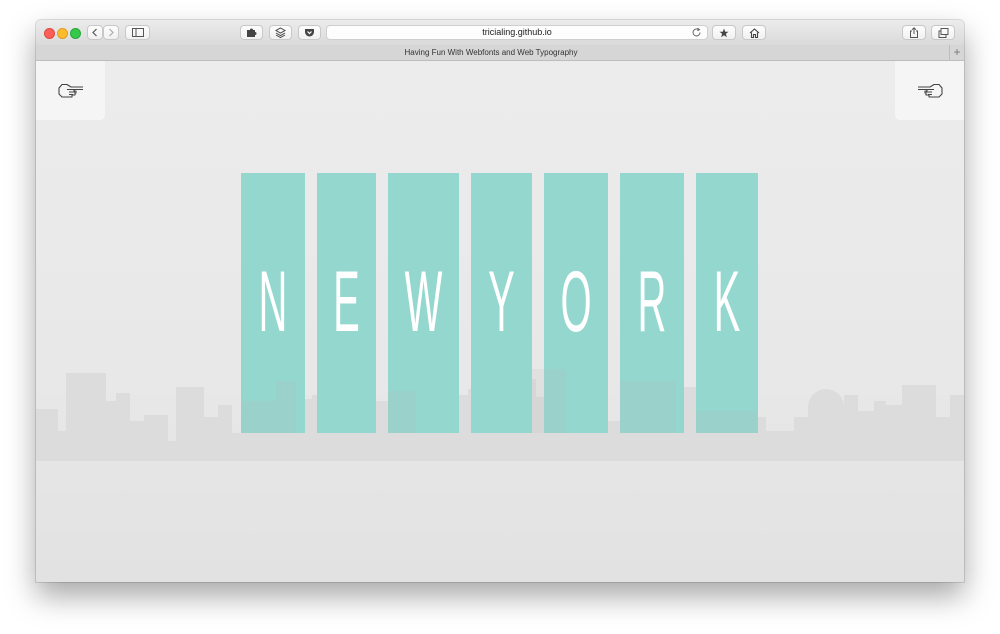 Image resolution: width=1000 pixels, height=634 pixels. I want to click on share-icon, so click(914, 32).